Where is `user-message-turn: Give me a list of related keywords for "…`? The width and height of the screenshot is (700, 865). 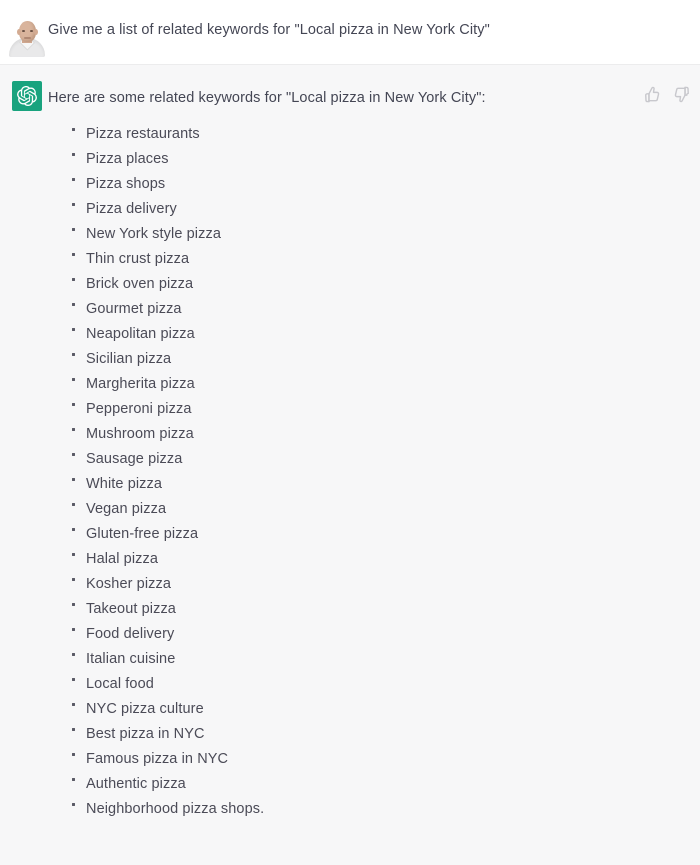 user-message-turn: Give me a list of related keywords for "… is located at coordinates (350, 32).